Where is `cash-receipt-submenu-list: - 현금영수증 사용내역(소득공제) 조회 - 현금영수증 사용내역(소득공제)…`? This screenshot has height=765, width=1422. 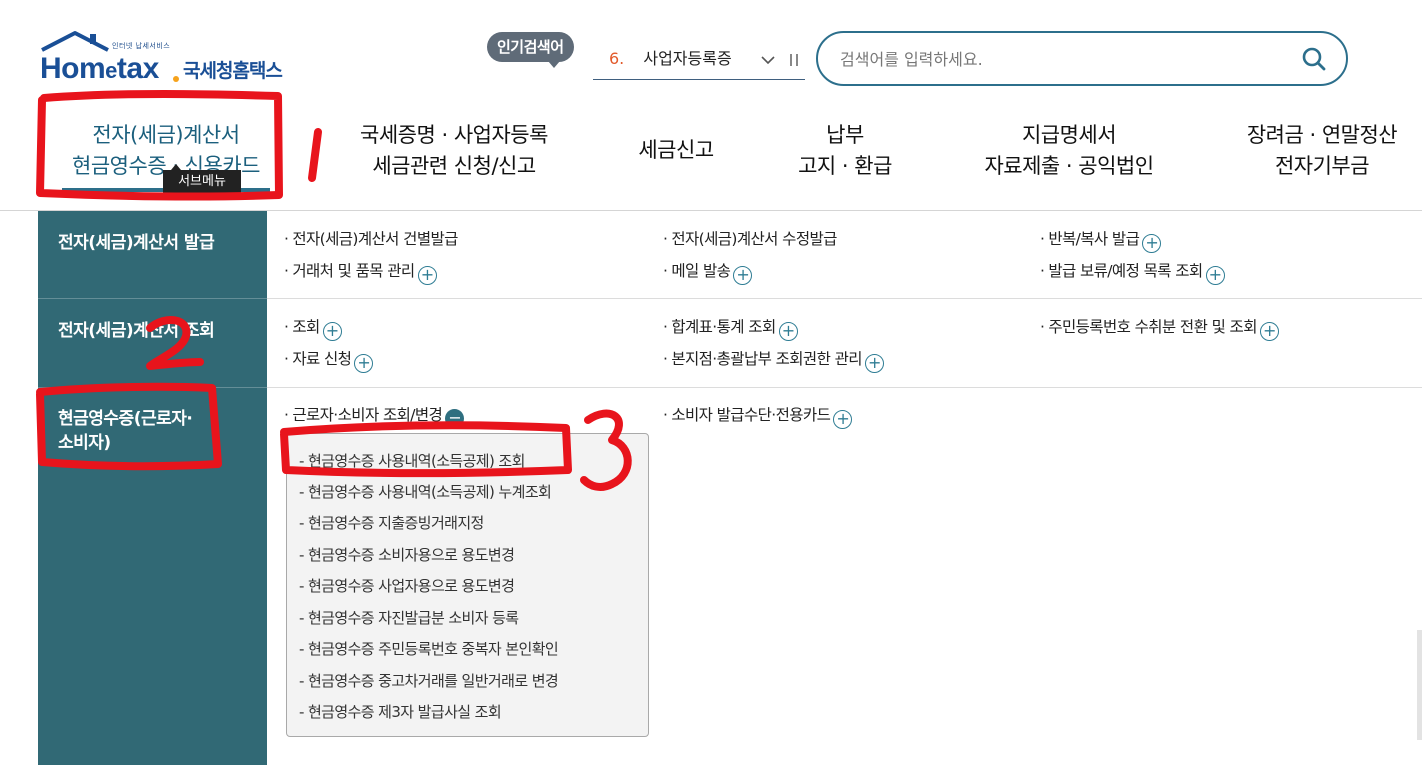 cash-receipt-submenu-list: - 현금영수증 사용내역(소득공제) 조회 - 현금영수증 사용내역(소득공제)… is located at coordinates (467, 585).